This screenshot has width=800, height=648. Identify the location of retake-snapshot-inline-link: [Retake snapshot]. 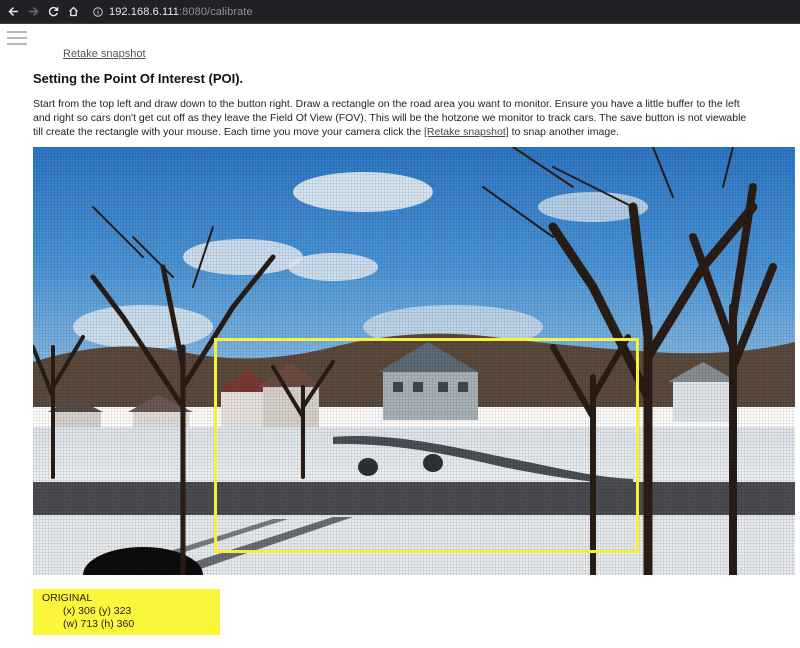
(466, 132).